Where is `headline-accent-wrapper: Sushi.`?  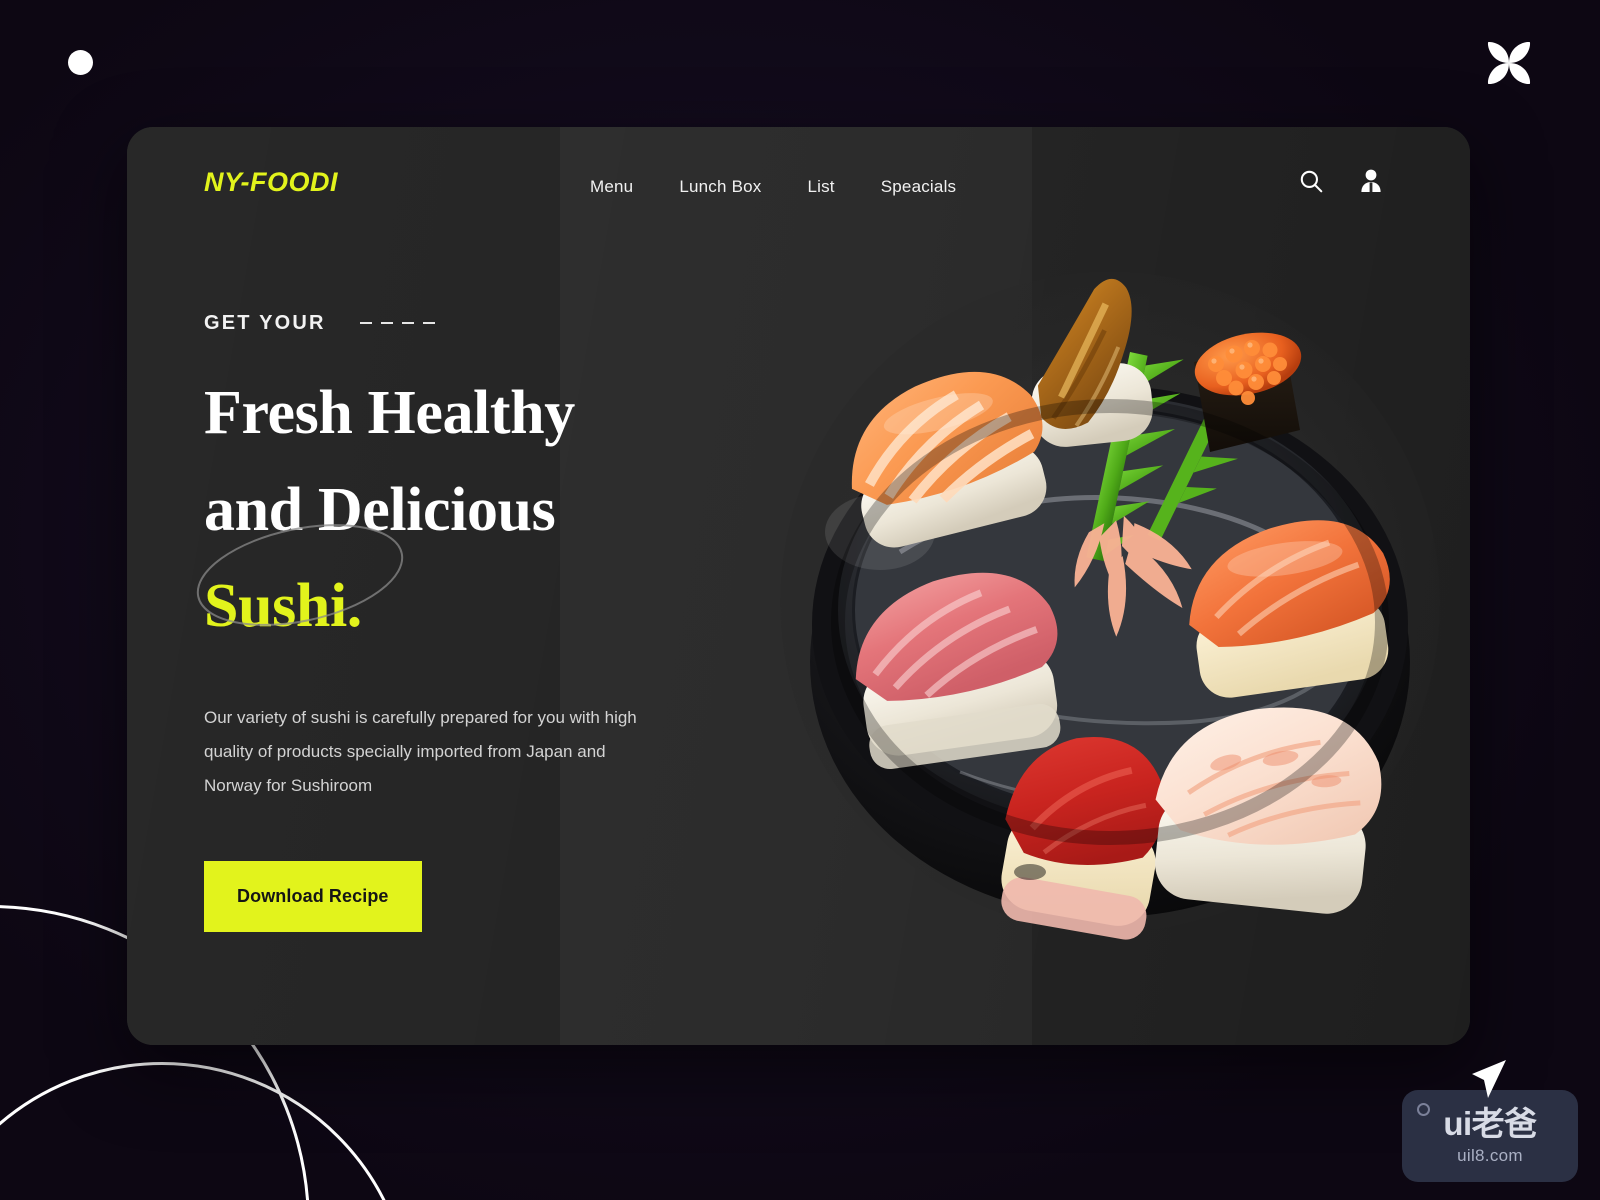
headline-accent-wrapper: Sushi. is located at coordinates (300, 589).